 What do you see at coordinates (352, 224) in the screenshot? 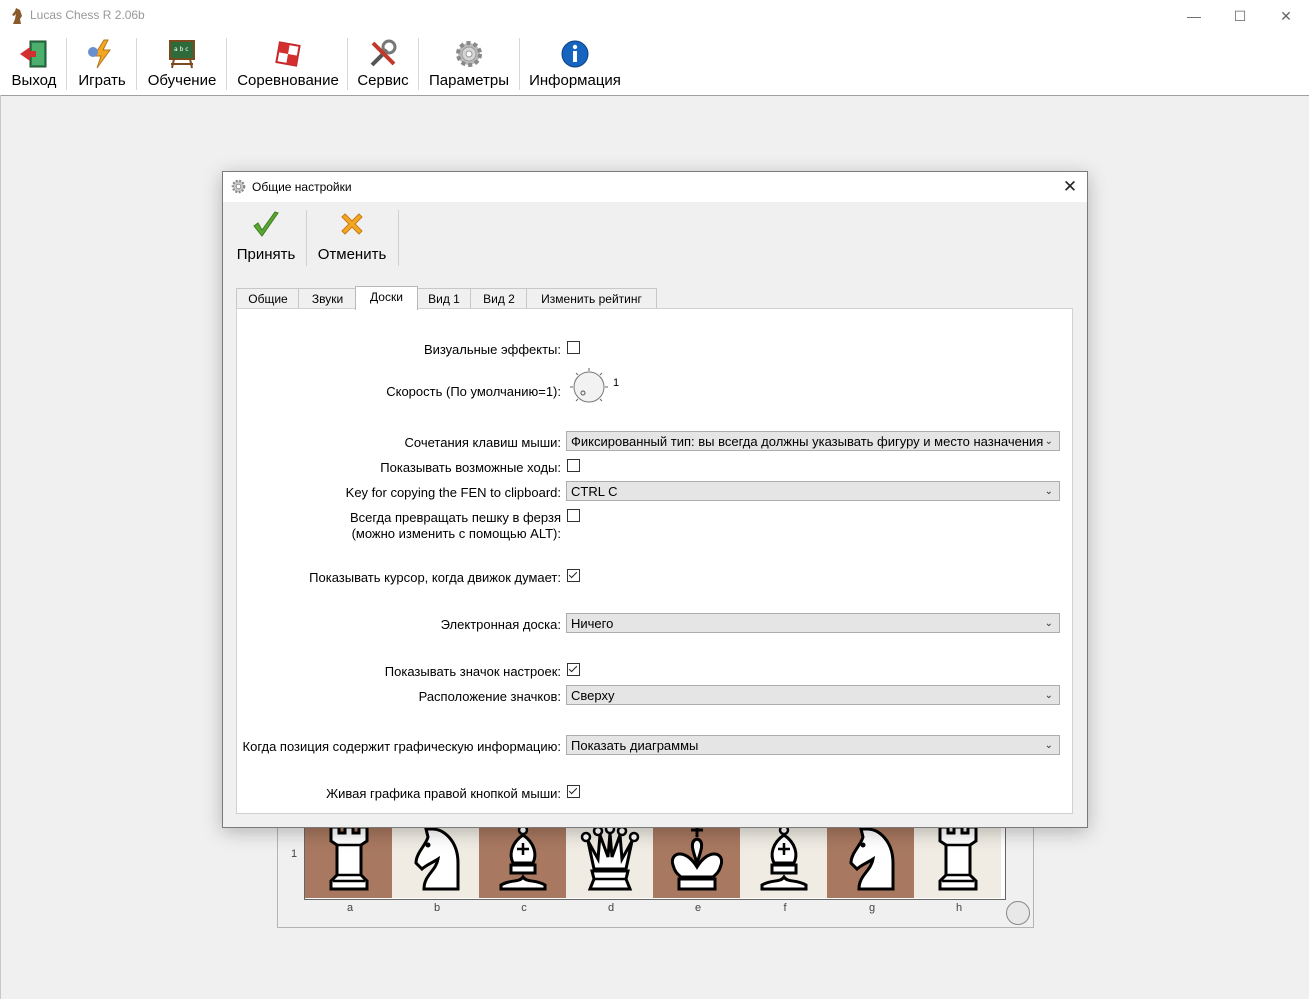
I see `cancel-x-icon` at bounding box center [352, 224].